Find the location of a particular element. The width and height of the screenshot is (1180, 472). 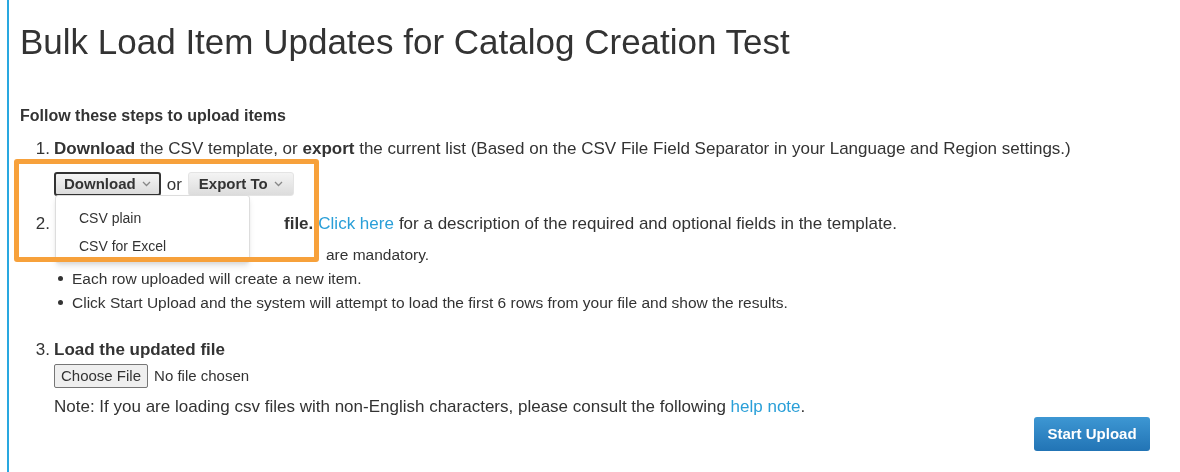

step-heading: file. is located at coordinates (299, 224).